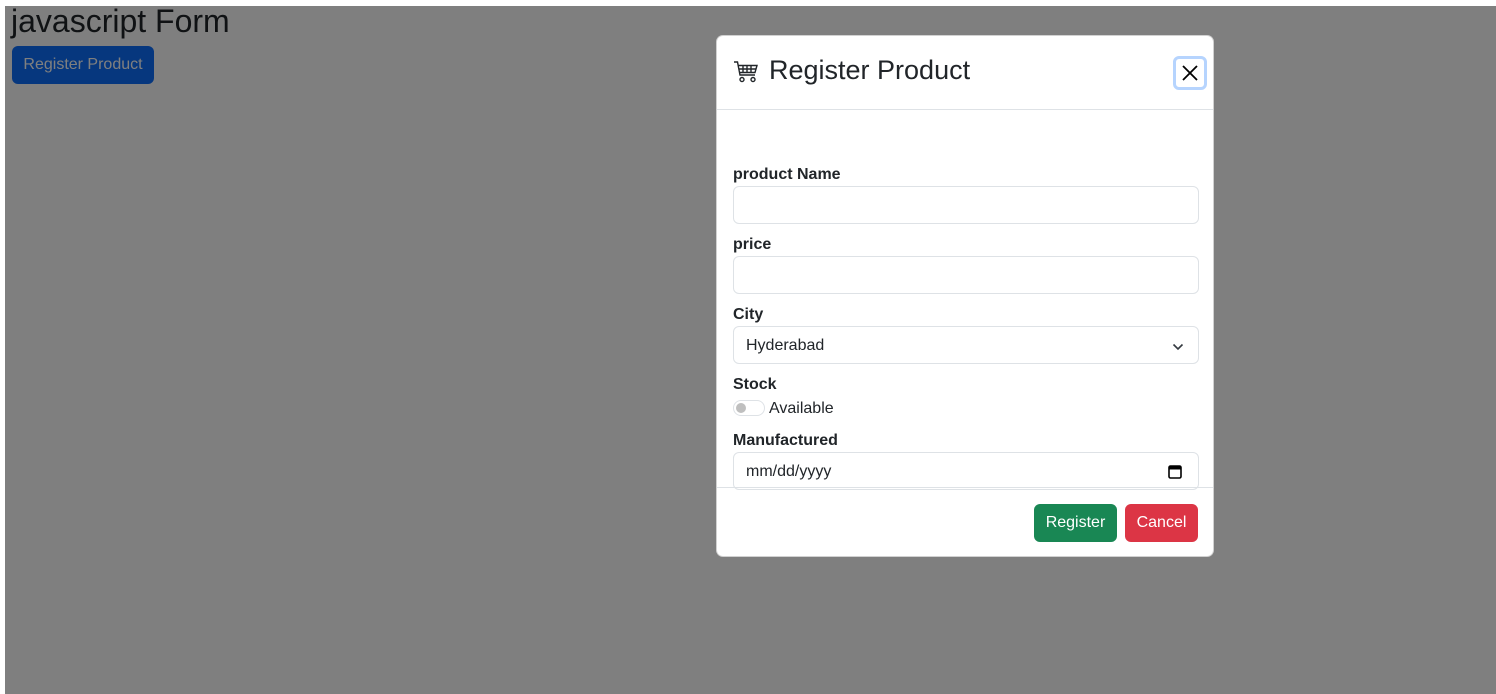 This screenshot has height=694, width=1496. I want to click on register-button: Register, so click(1075, 523).